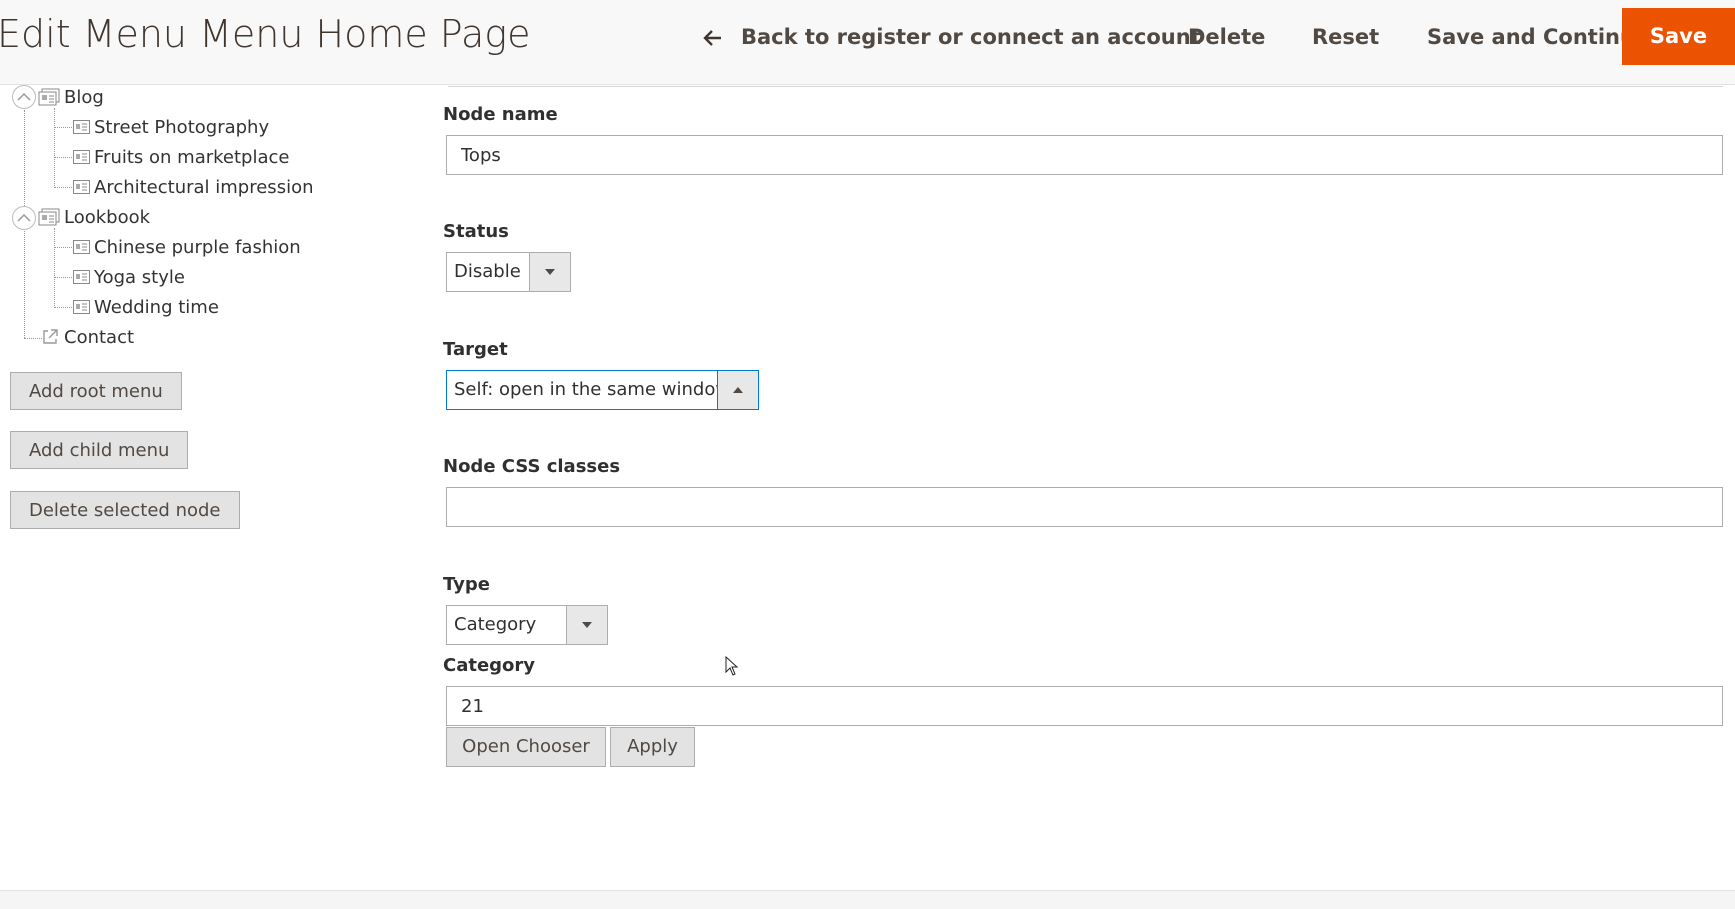  I want to click on type-label: Type, so click(466, 584).